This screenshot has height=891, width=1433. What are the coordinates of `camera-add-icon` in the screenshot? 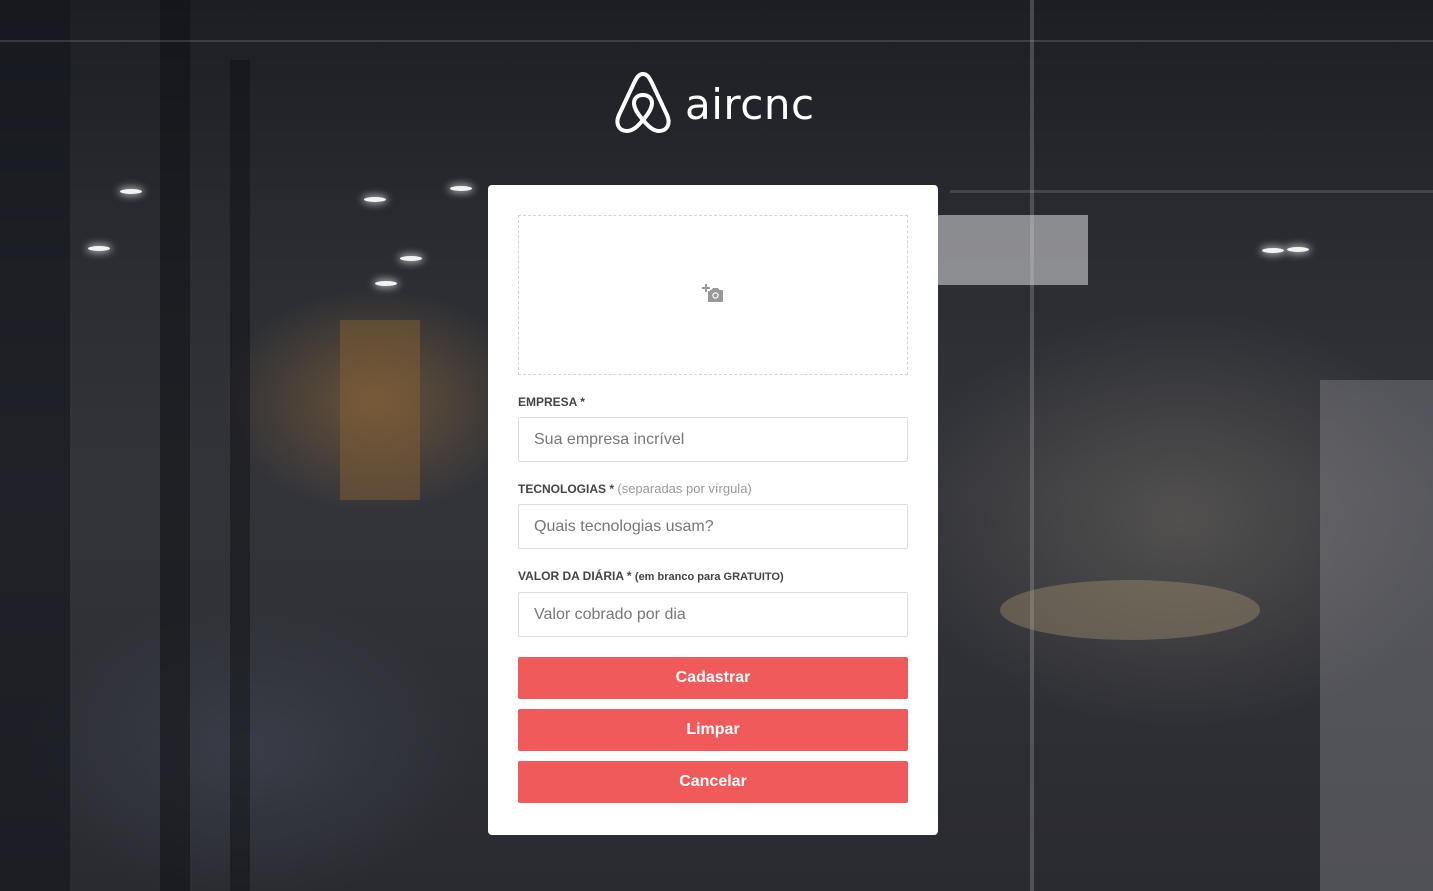 It's located at (713, 295).